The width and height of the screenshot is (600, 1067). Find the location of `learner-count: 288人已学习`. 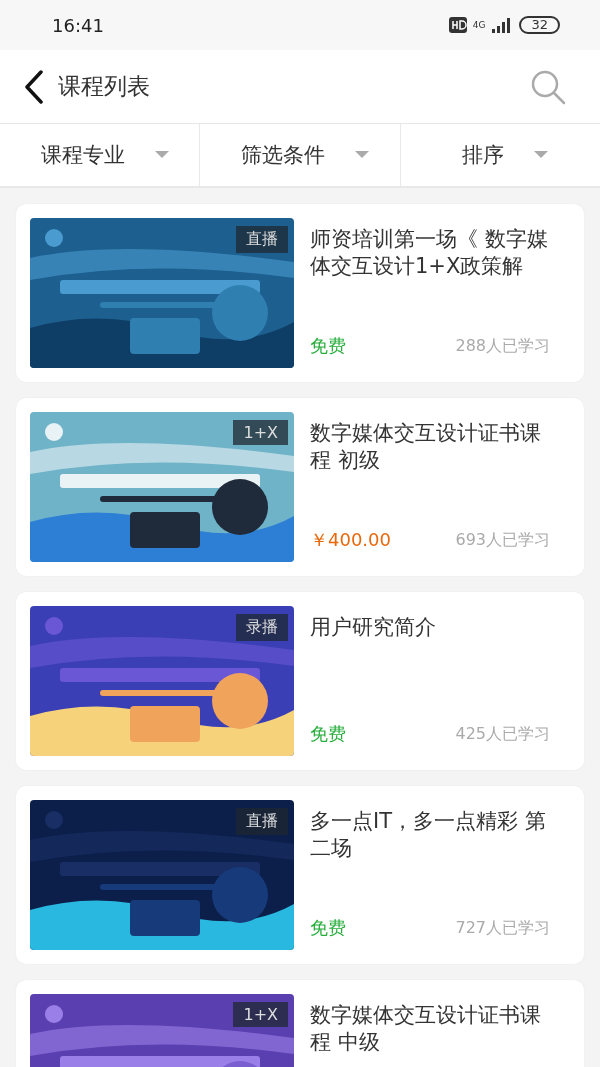

learner-count: 288人已学习 is located at coordinates (502, 346).